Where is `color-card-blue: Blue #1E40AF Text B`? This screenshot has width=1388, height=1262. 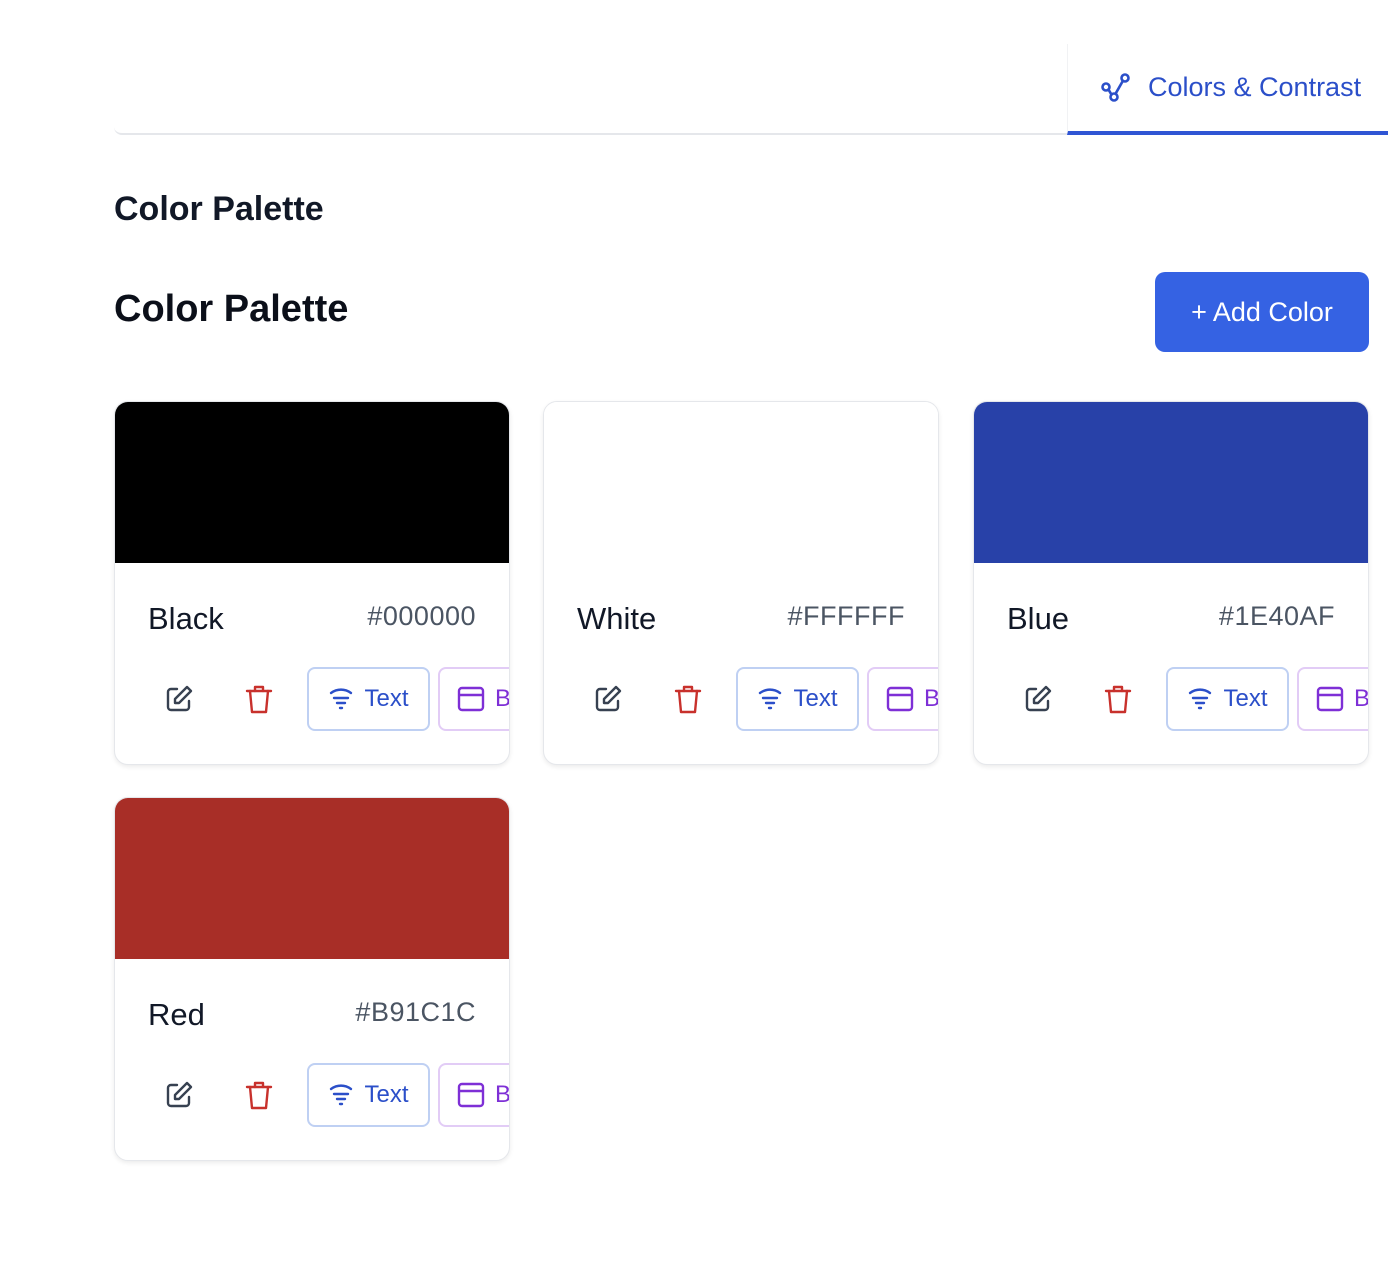 color-card-blue: Blue #1E40AF Text B is located at coordinates (1171, 583).